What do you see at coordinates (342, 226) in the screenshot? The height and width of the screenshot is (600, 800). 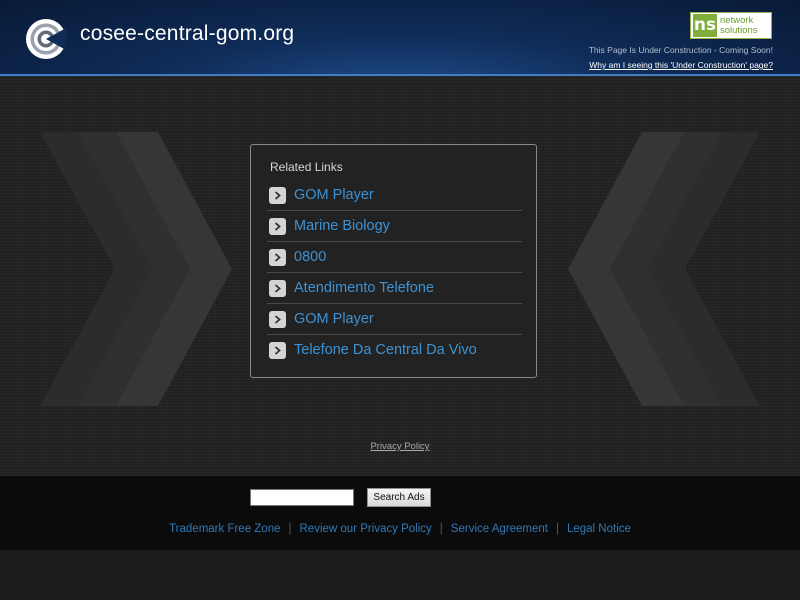 I see `related-link-label: Marine Biology` at bounding box center [342, 226].